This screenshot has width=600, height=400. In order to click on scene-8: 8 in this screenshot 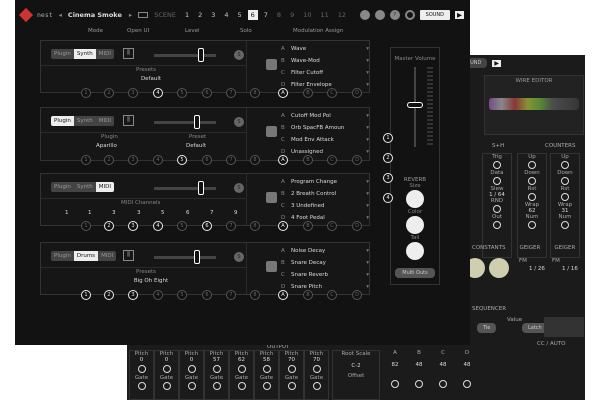, I will do `click(279, 15)`.